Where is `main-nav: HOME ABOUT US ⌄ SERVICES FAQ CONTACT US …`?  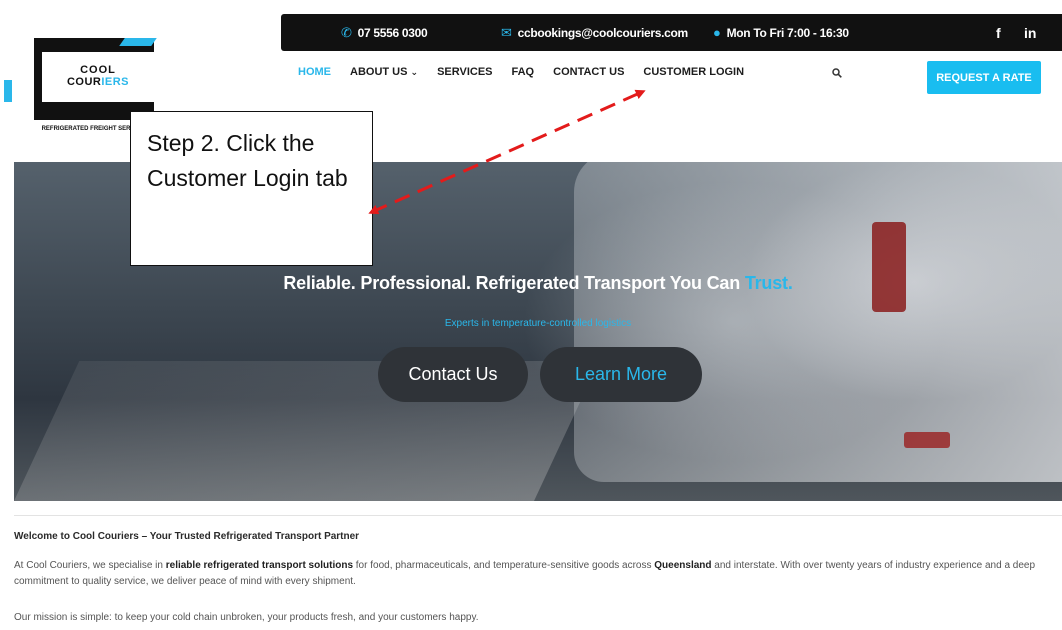 main-nav: HOME ABOUT US ⌄ SERVICES FAQ CONTACT US … is located at coordinates (521, 74).